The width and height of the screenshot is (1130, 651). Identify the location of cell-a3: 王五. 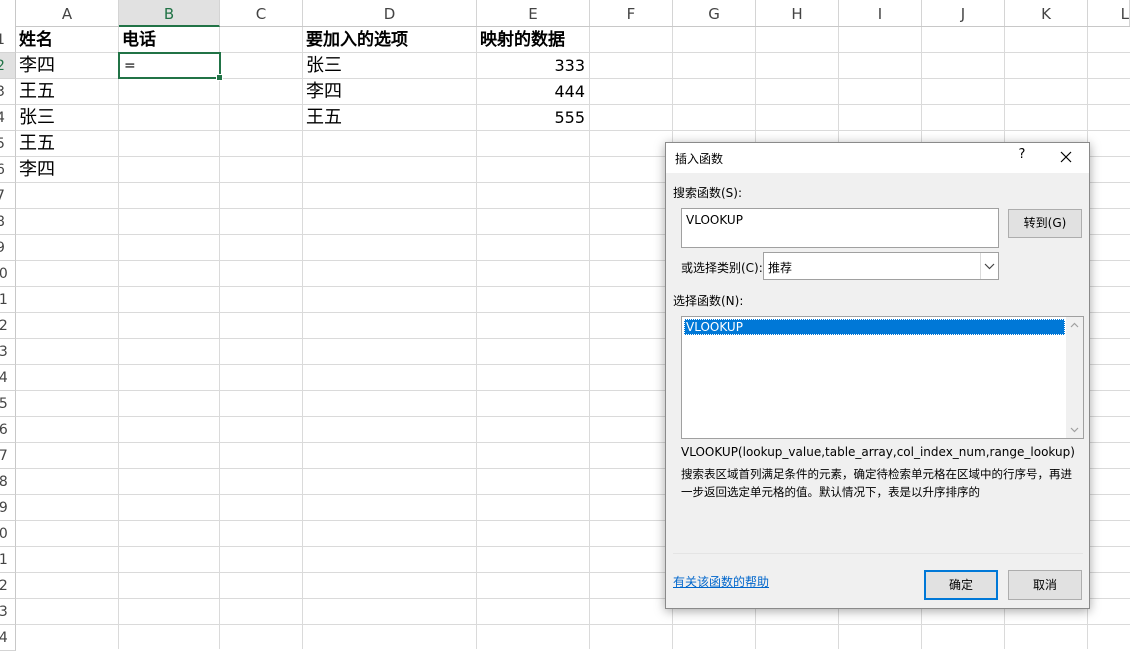
(67, 92).